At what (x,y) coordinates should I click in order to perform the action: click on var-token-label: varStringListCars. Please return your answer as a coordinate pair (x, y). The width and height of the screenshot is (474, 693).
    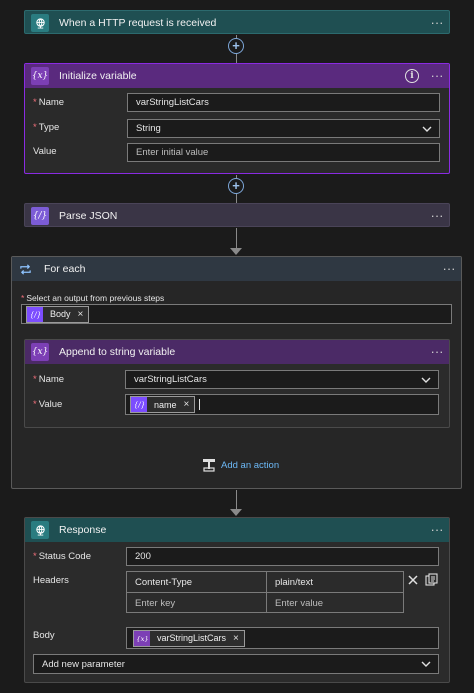
    Looking at the image, I should click on (192, 638).